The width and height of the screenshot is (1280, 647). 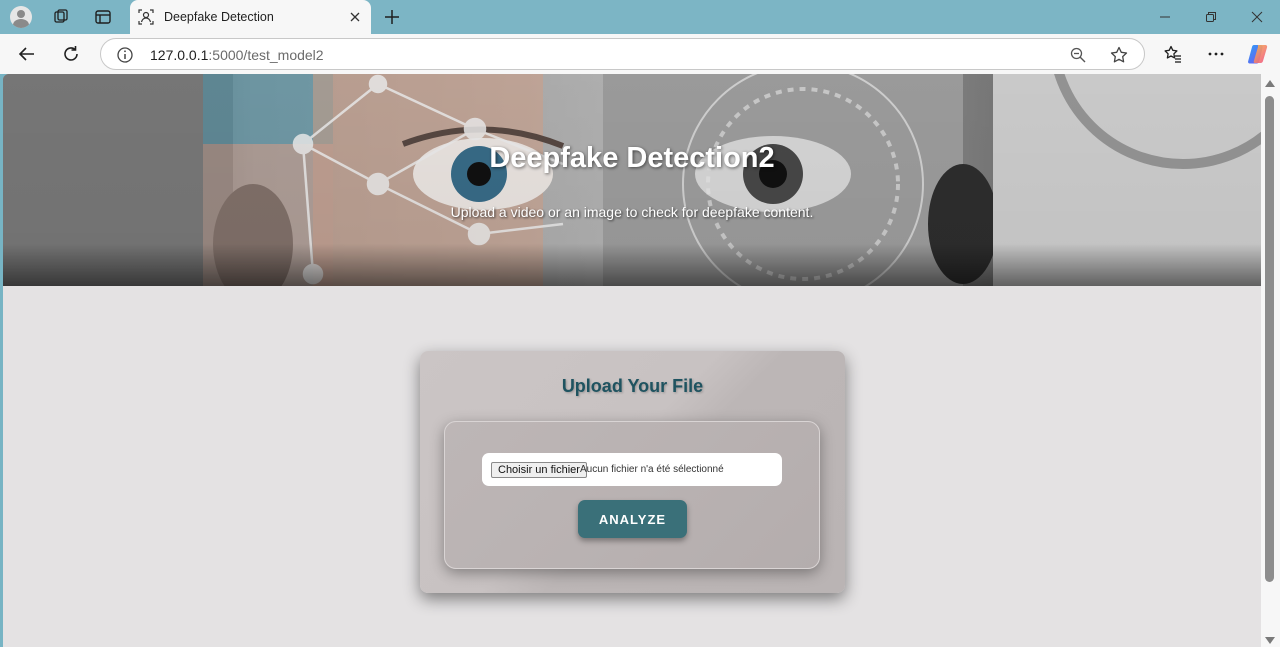 What do you see at coordinates (1216, 54) in the screenshot?
I see `more-options-icon` at bounding box center [1216, 54].